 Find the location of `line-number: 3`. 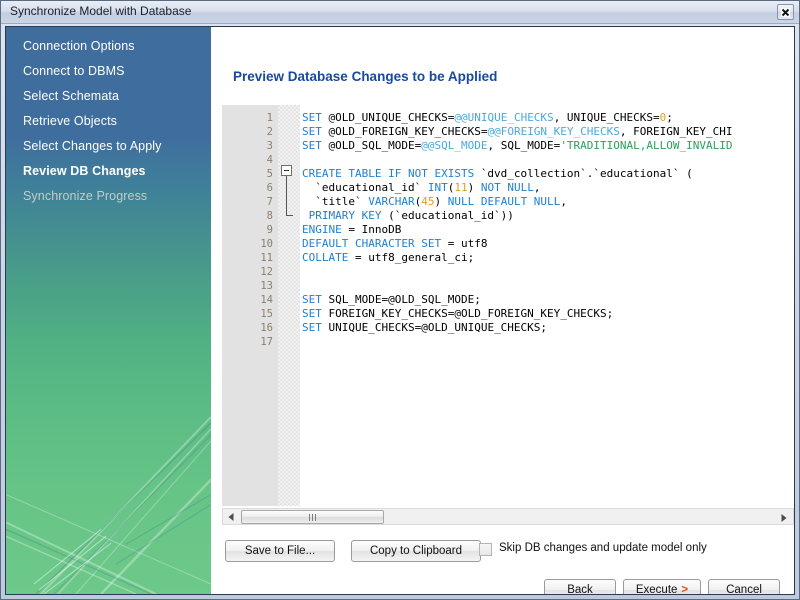

line-number: 3 is located at coordinates (269, 146).